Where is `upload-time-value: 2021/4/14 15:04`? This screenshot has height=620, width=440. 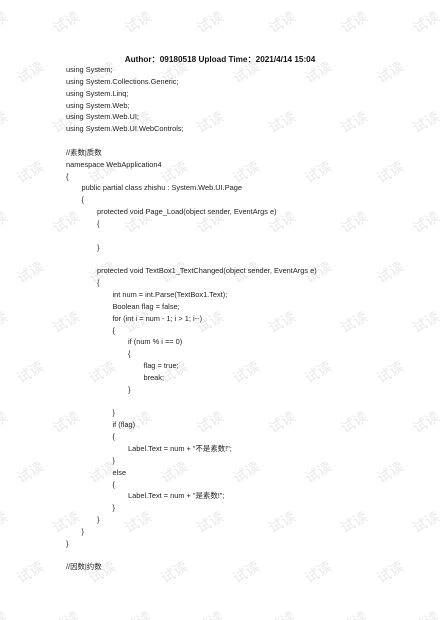
upload-time-value: 2021/4/14 15:04 is located at coordinates (285, 59).